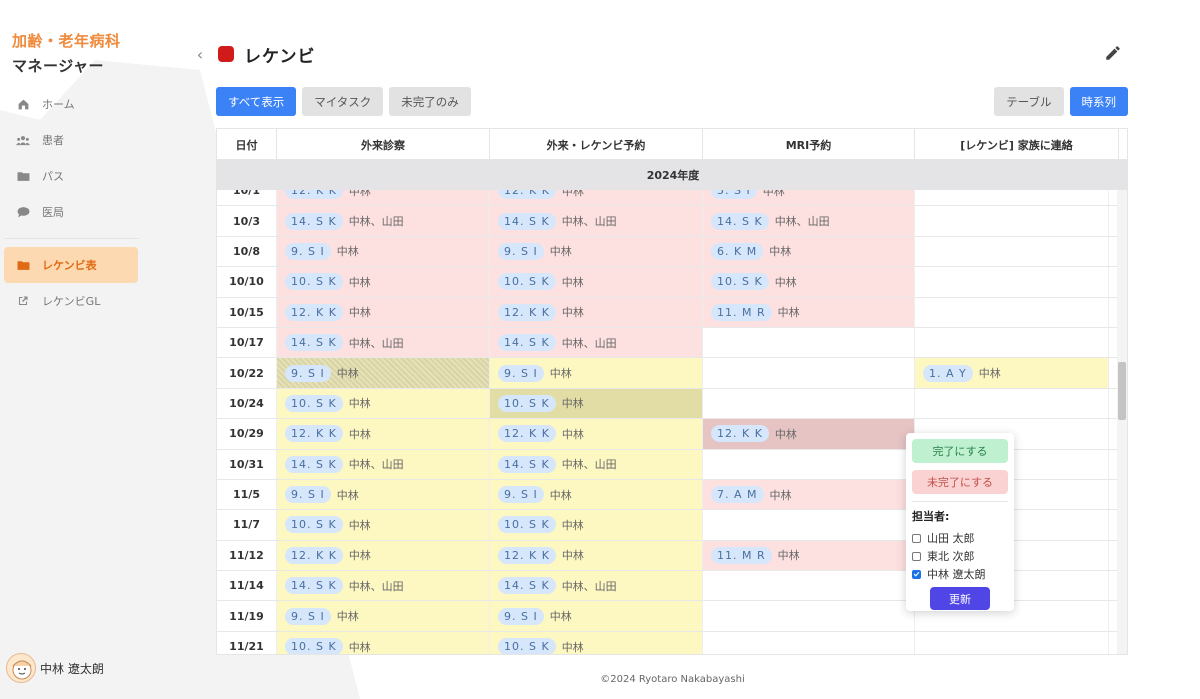  I want to click on mark-undone-button: 未完了にする, so click(960, 482).